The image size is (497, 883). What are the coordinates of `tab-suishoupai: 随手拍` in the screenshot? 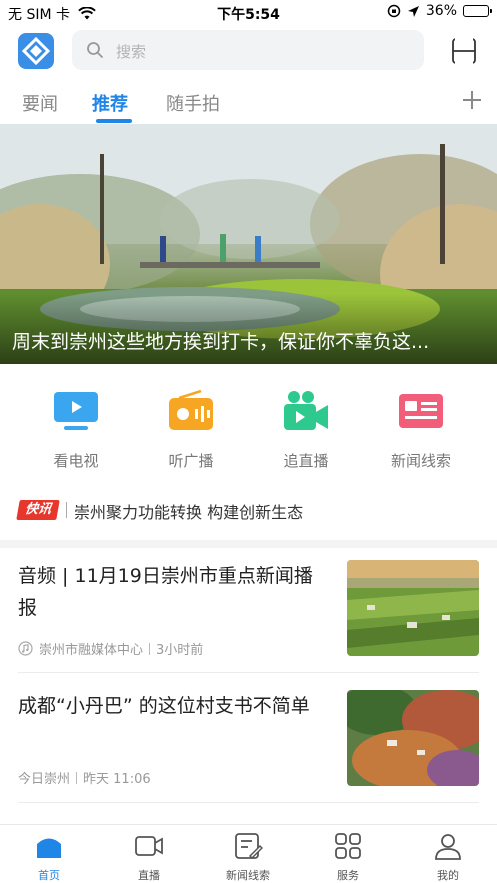 It's located at (193, 103).